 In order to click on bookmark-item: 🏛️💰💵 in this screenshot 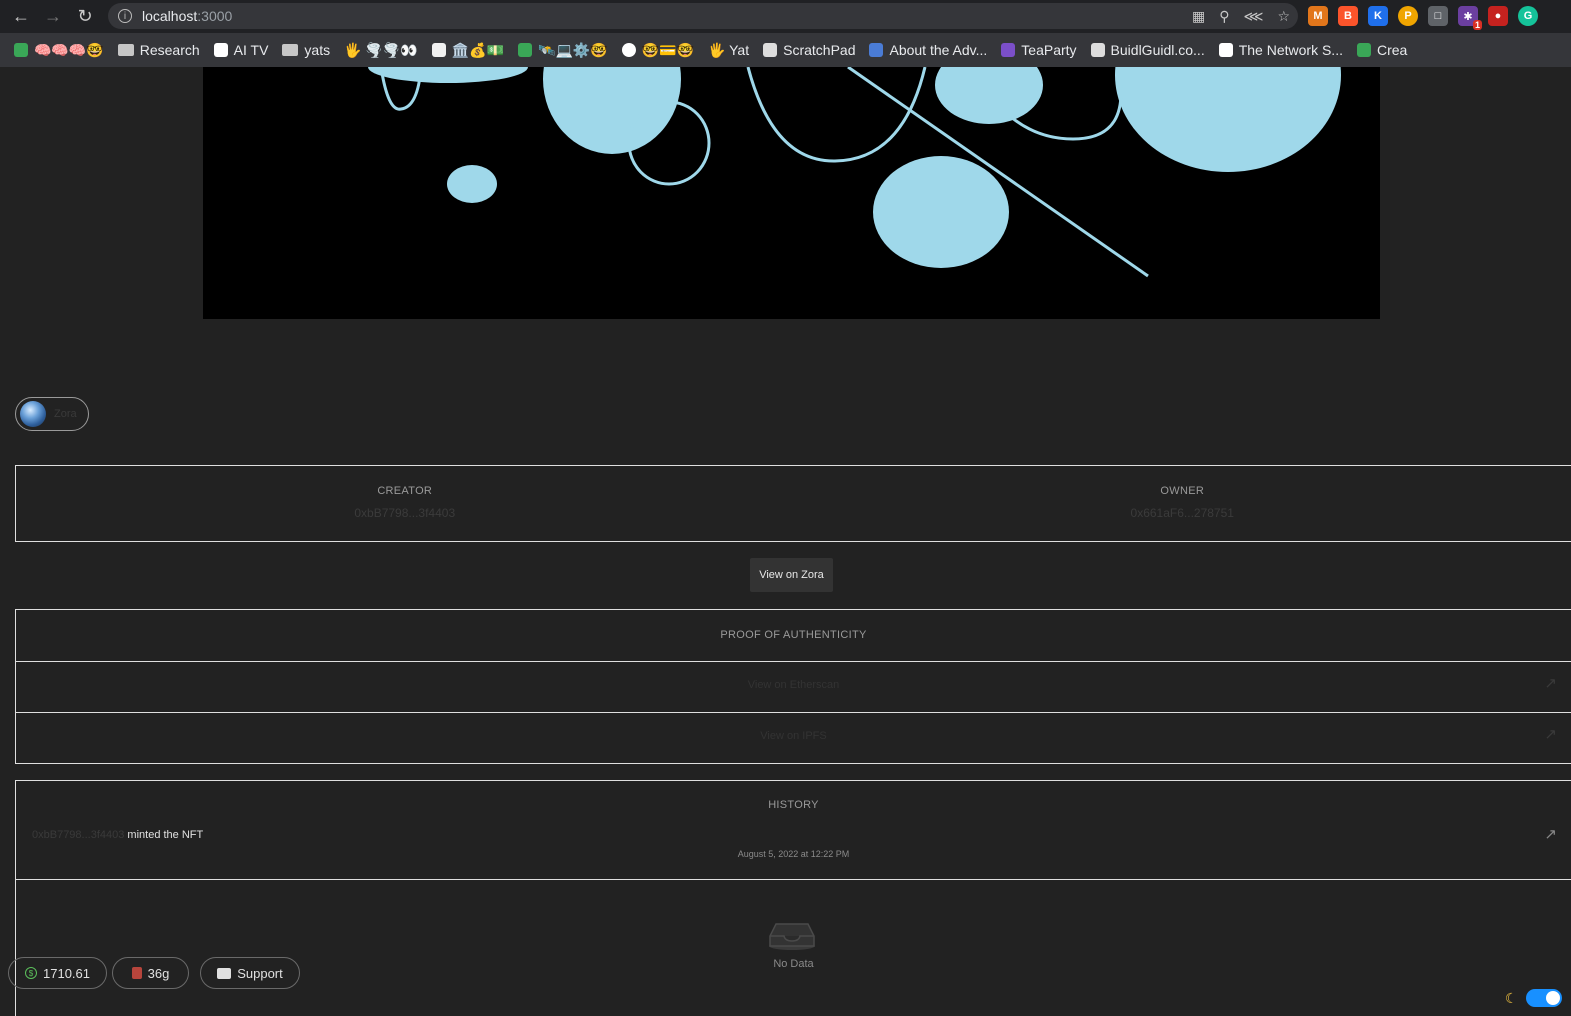, I will do `click(468, 50)`.